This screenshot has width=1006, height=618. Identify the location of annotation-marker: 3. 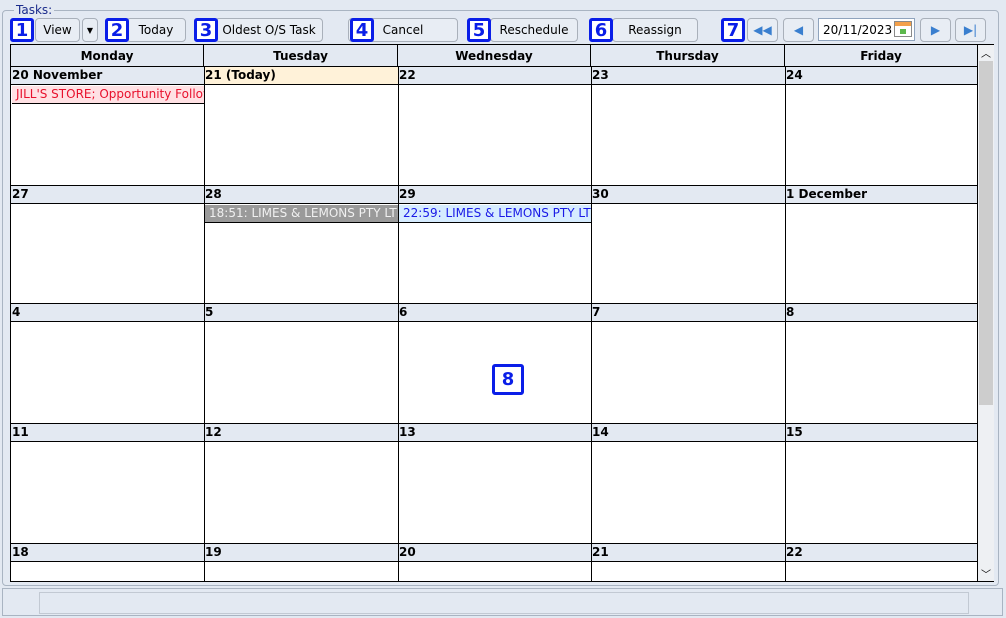
(206, 30).